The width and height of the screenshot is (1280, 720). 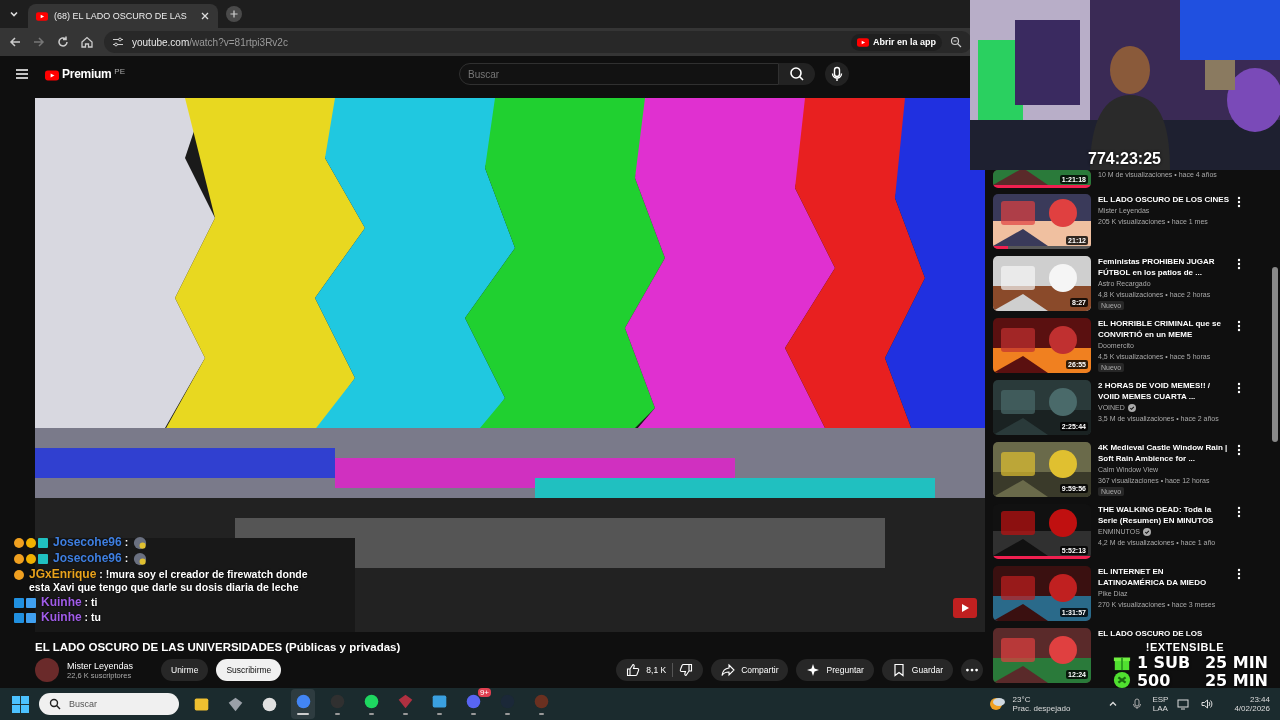 I want to click on forward-icon, so click(x=39, y=42).